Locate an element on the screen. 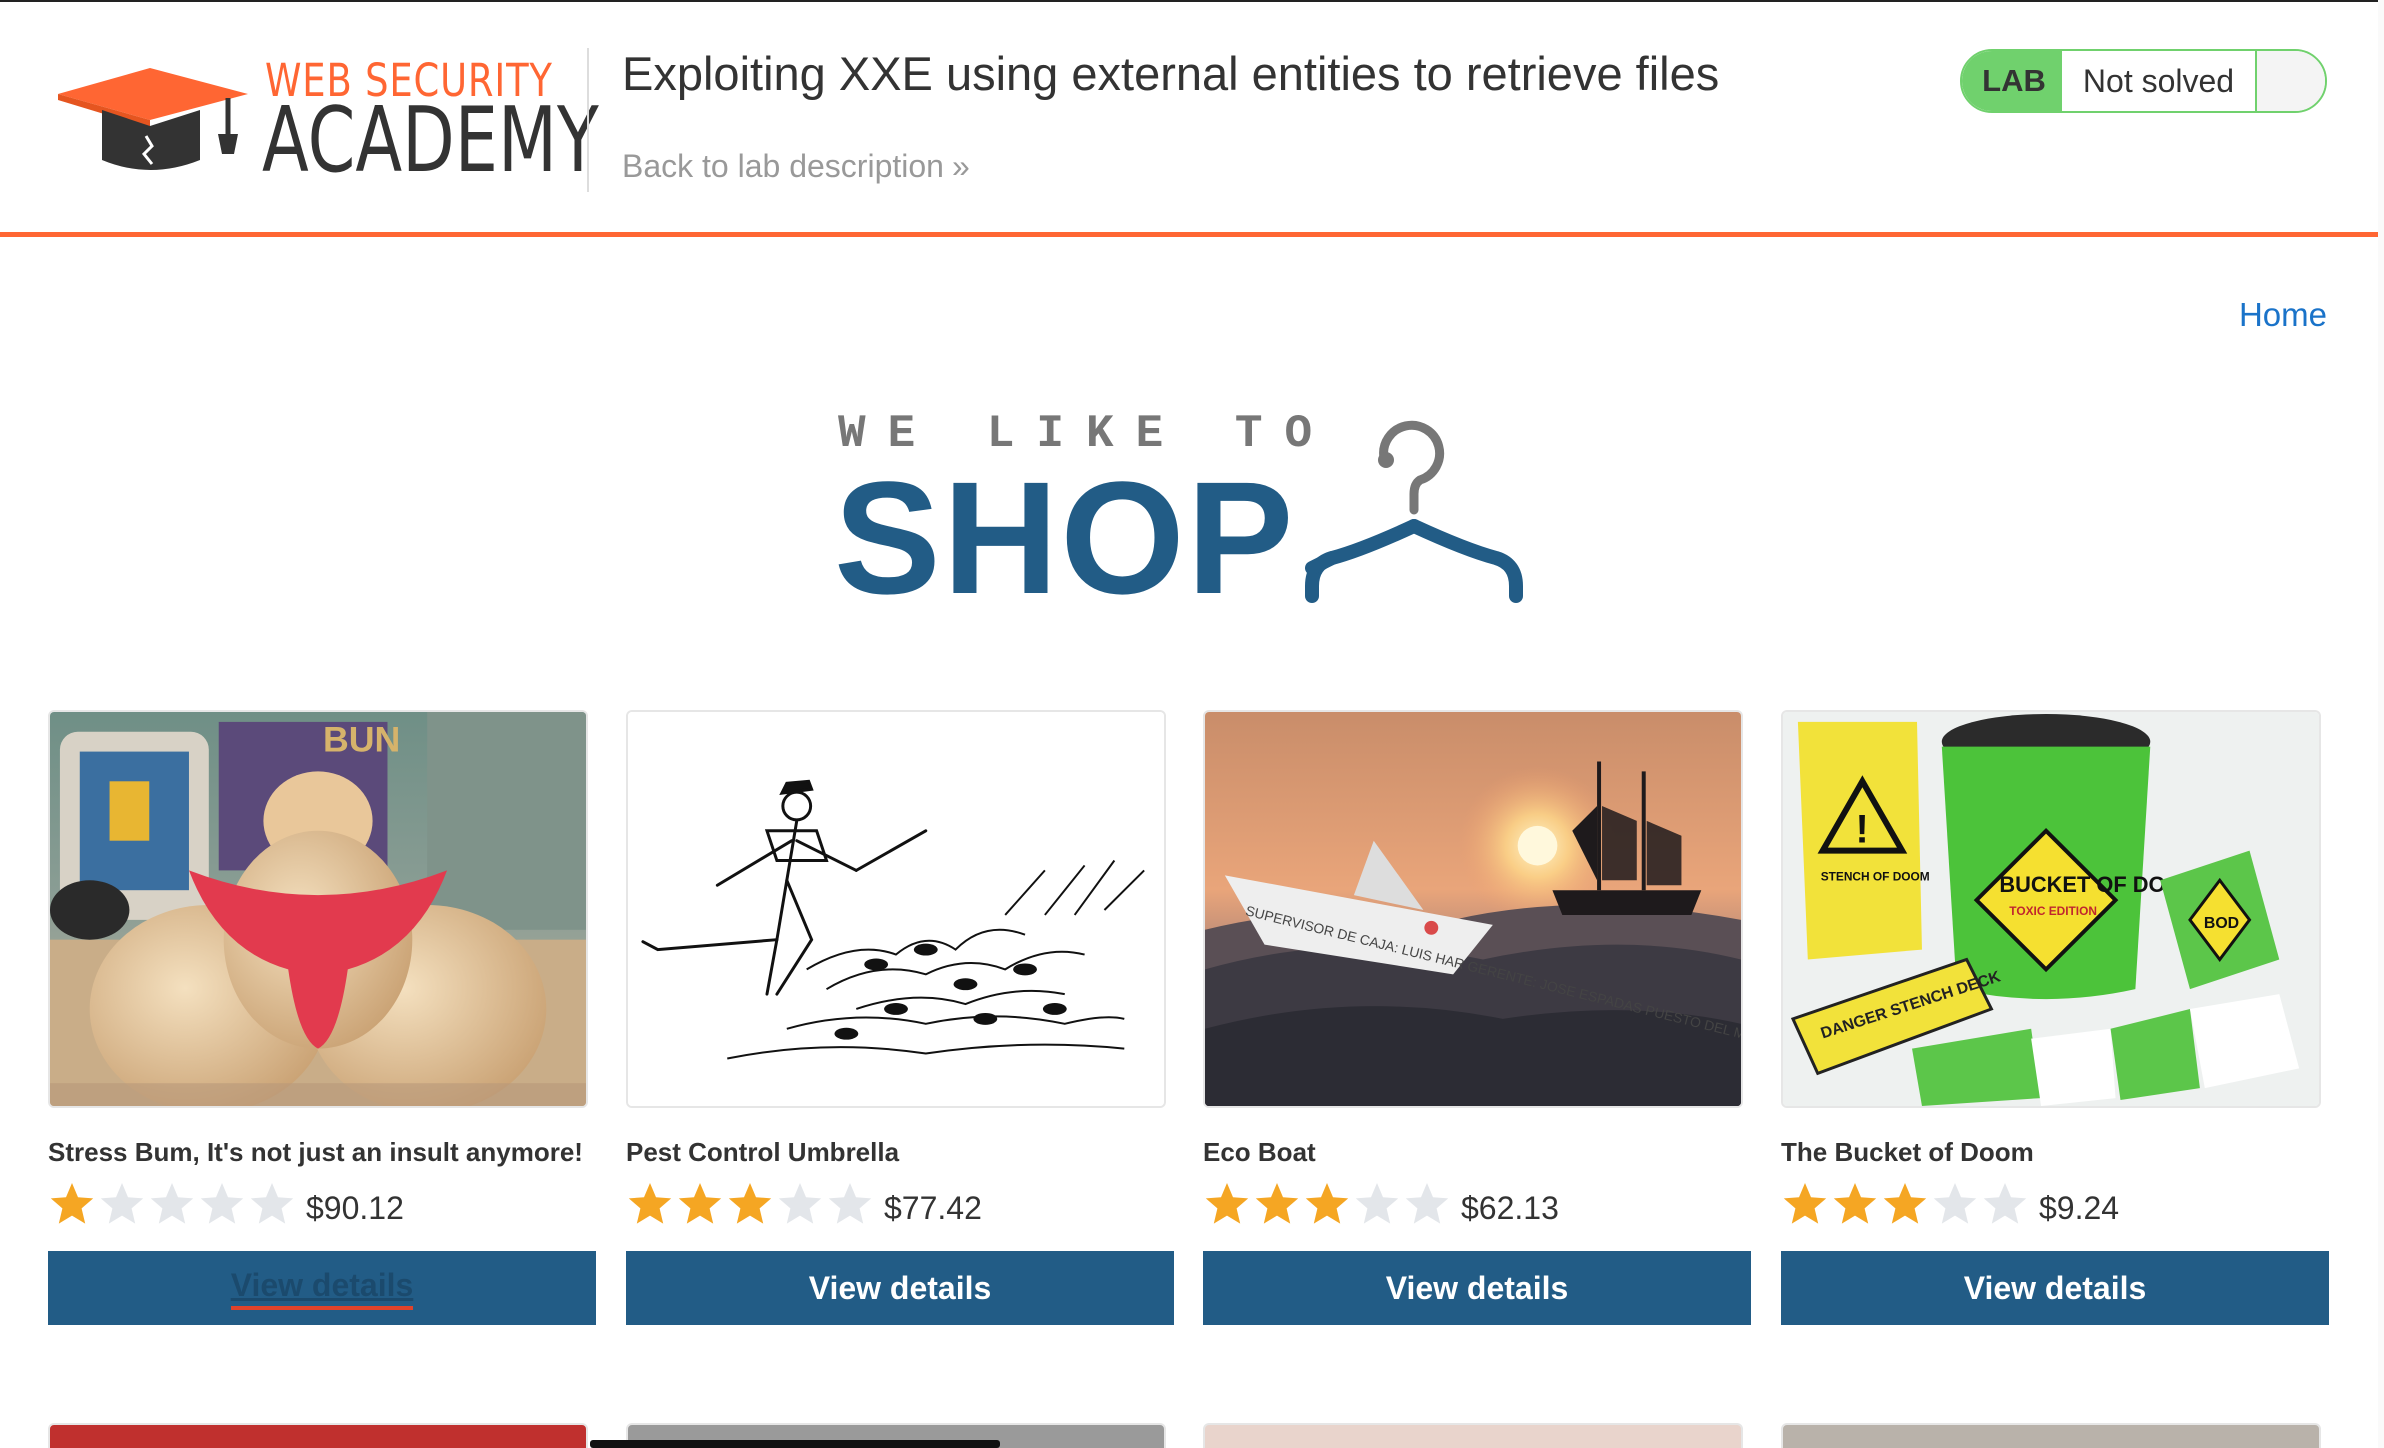 The height and width of the screenshot is (1448, 2384). product-rating: $62.13 is located at coordinates (1381, 1204).